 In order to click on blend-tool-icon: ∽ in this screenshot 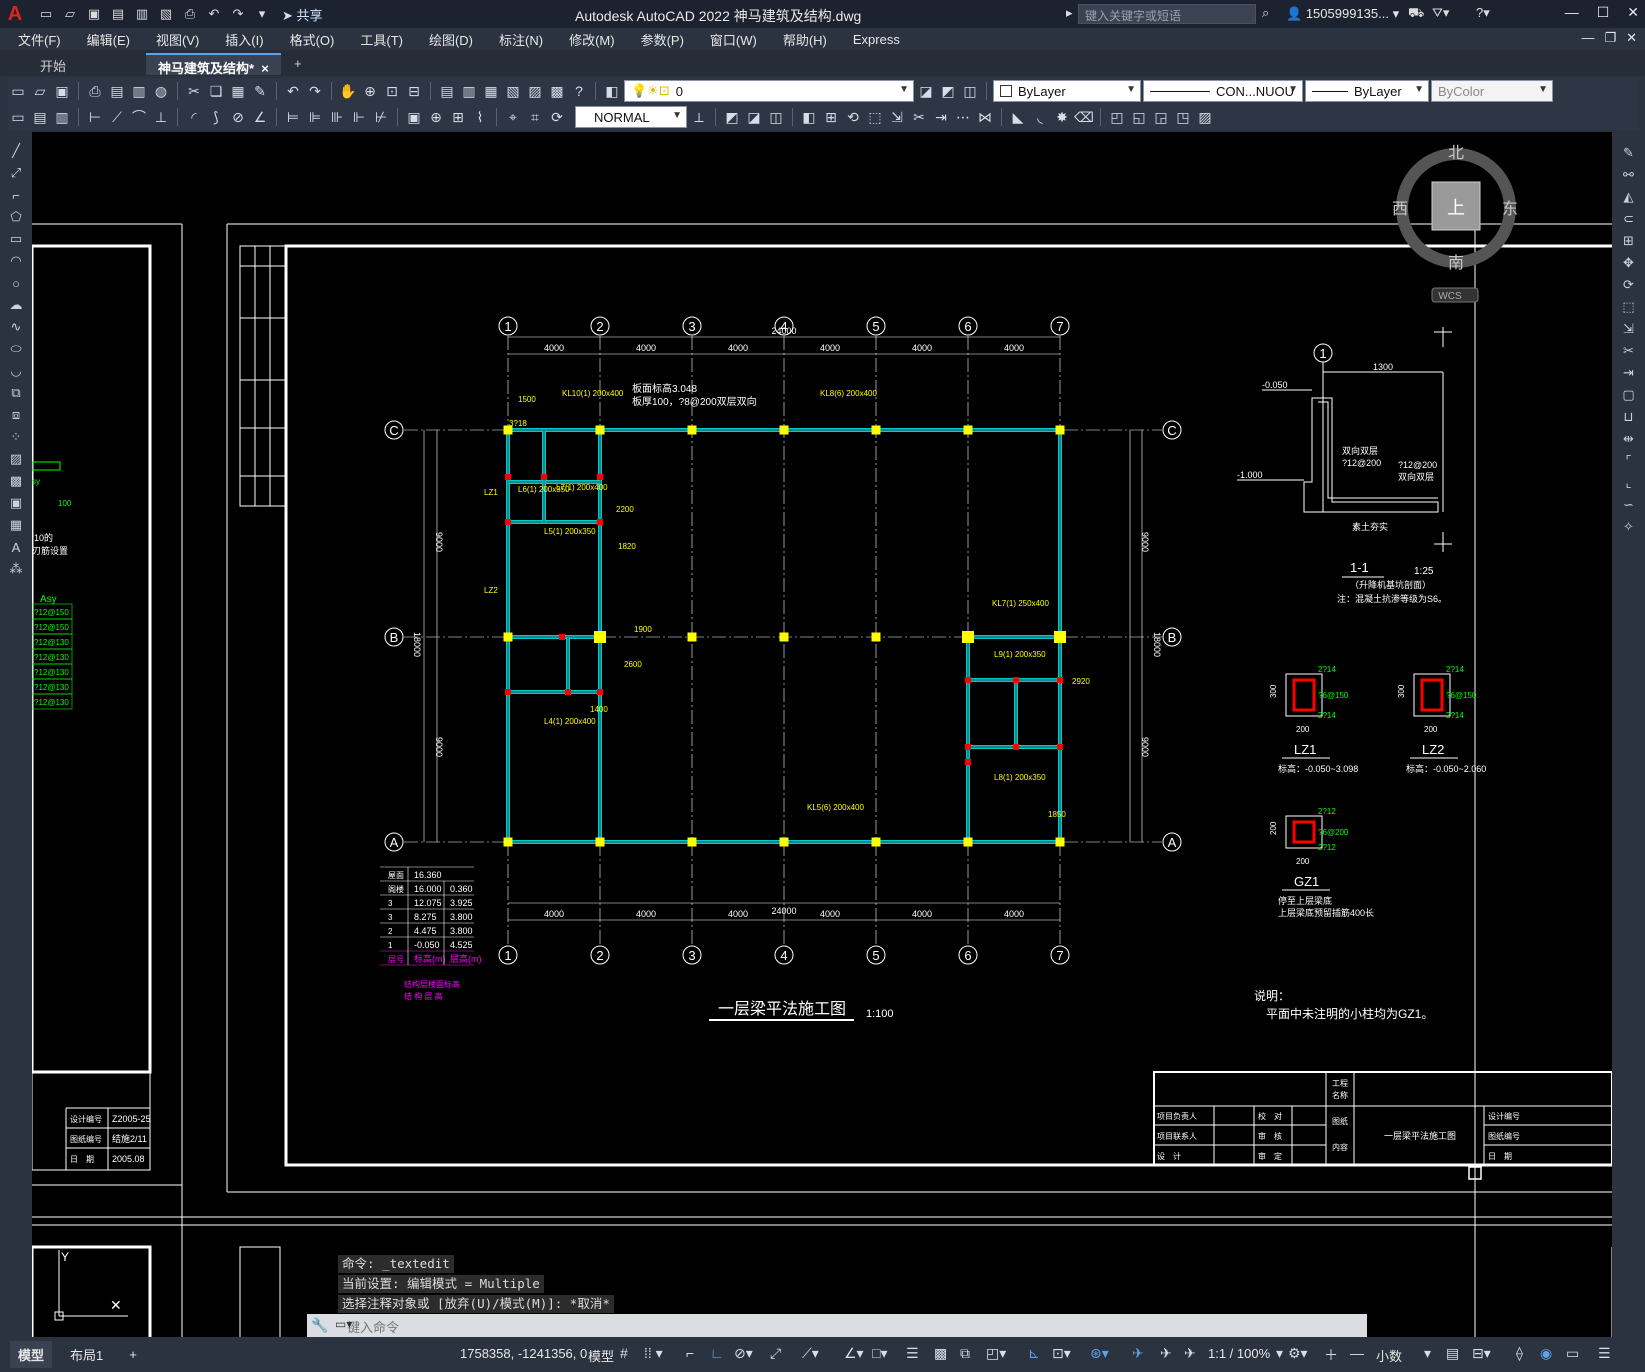, I will do `click(1629, 505)`.